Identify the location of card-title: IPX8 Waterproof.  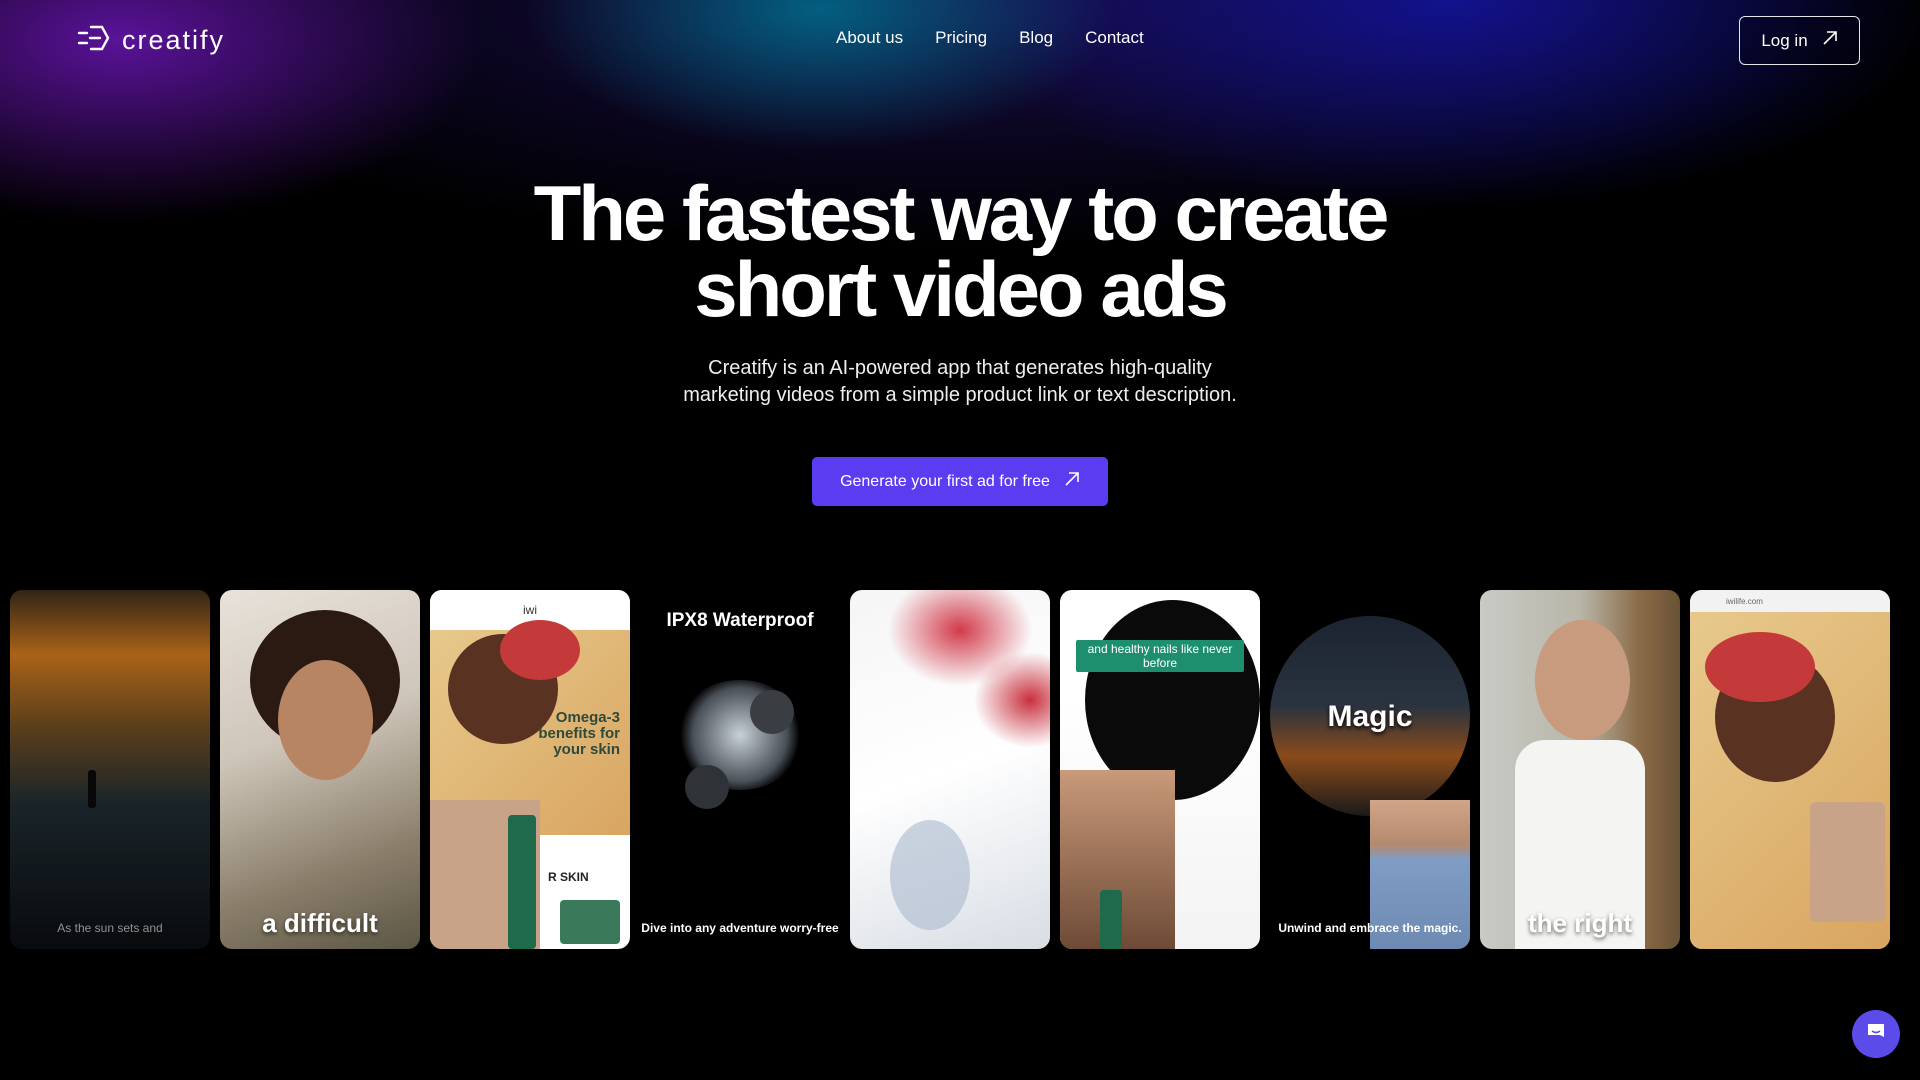
(740, 620).